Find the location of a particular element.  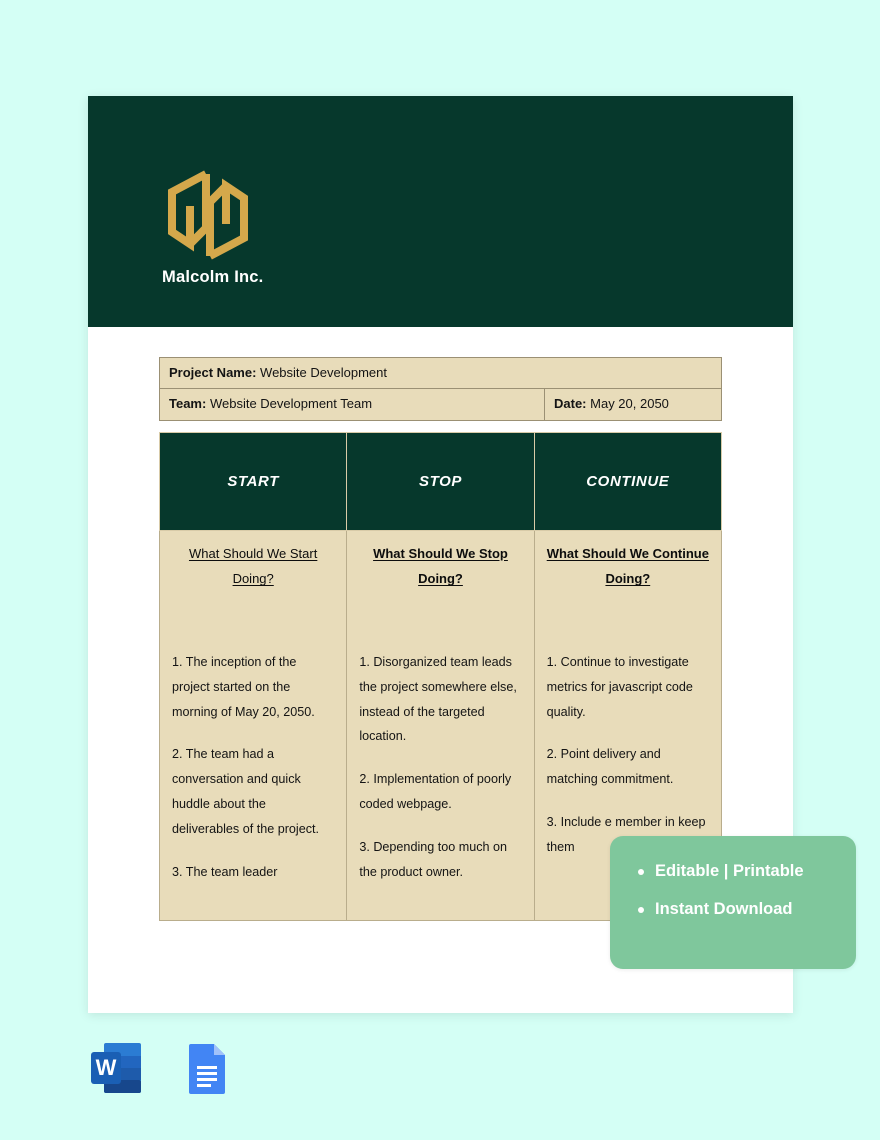

file-format-list: W is located at coordinates (161, 1068).